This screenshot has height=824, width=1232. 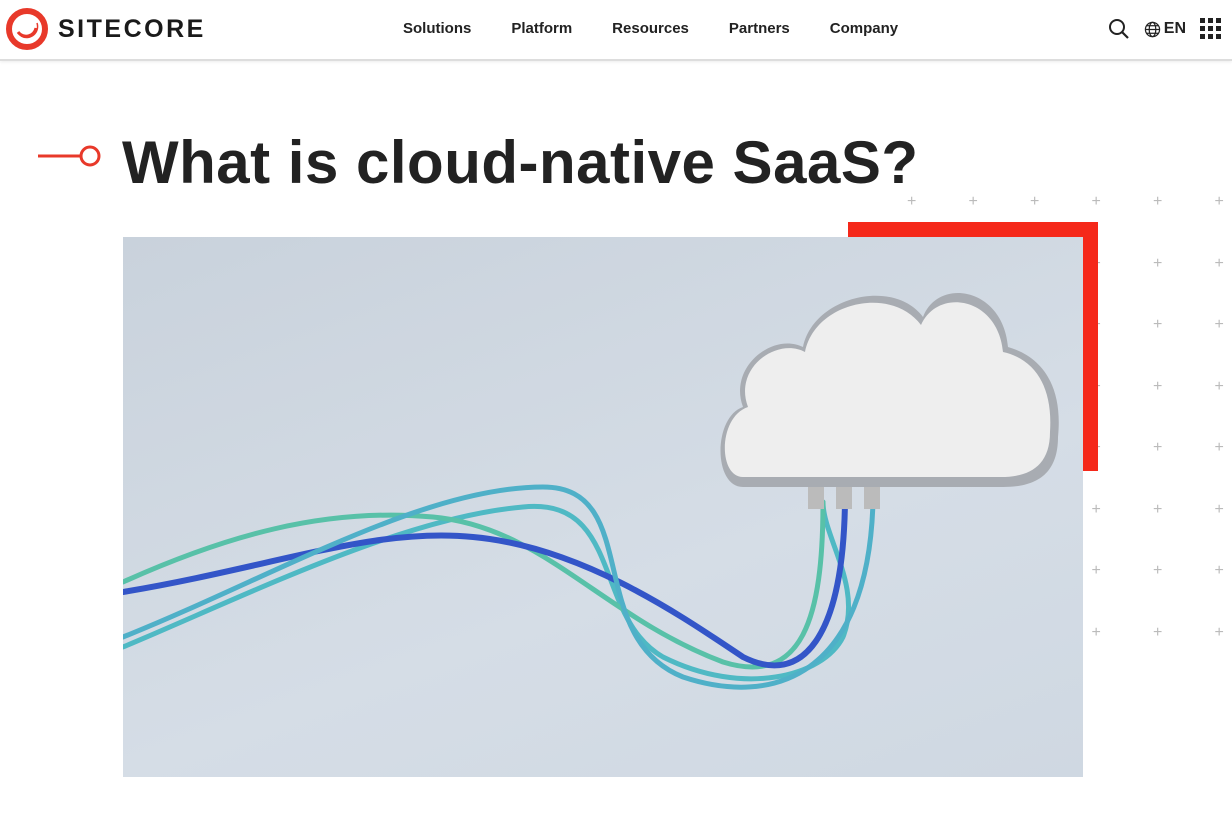 What do you see at coordinates (973, 229) in the screenshot?
I see `red-frame-accent` at bounding box center [973, 229].